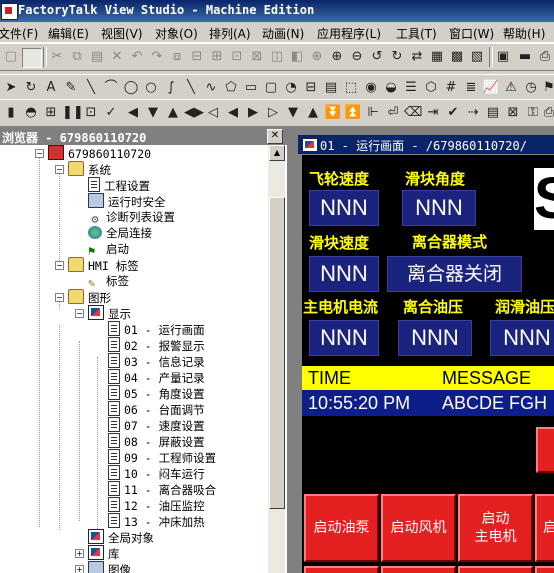 Image resolution: width=554 pixels, height=573 pixels. Describe the element at coordinates (162, 457) in the screenshot. I see `tree-display-item: 09 - 工程师设置` at that location.